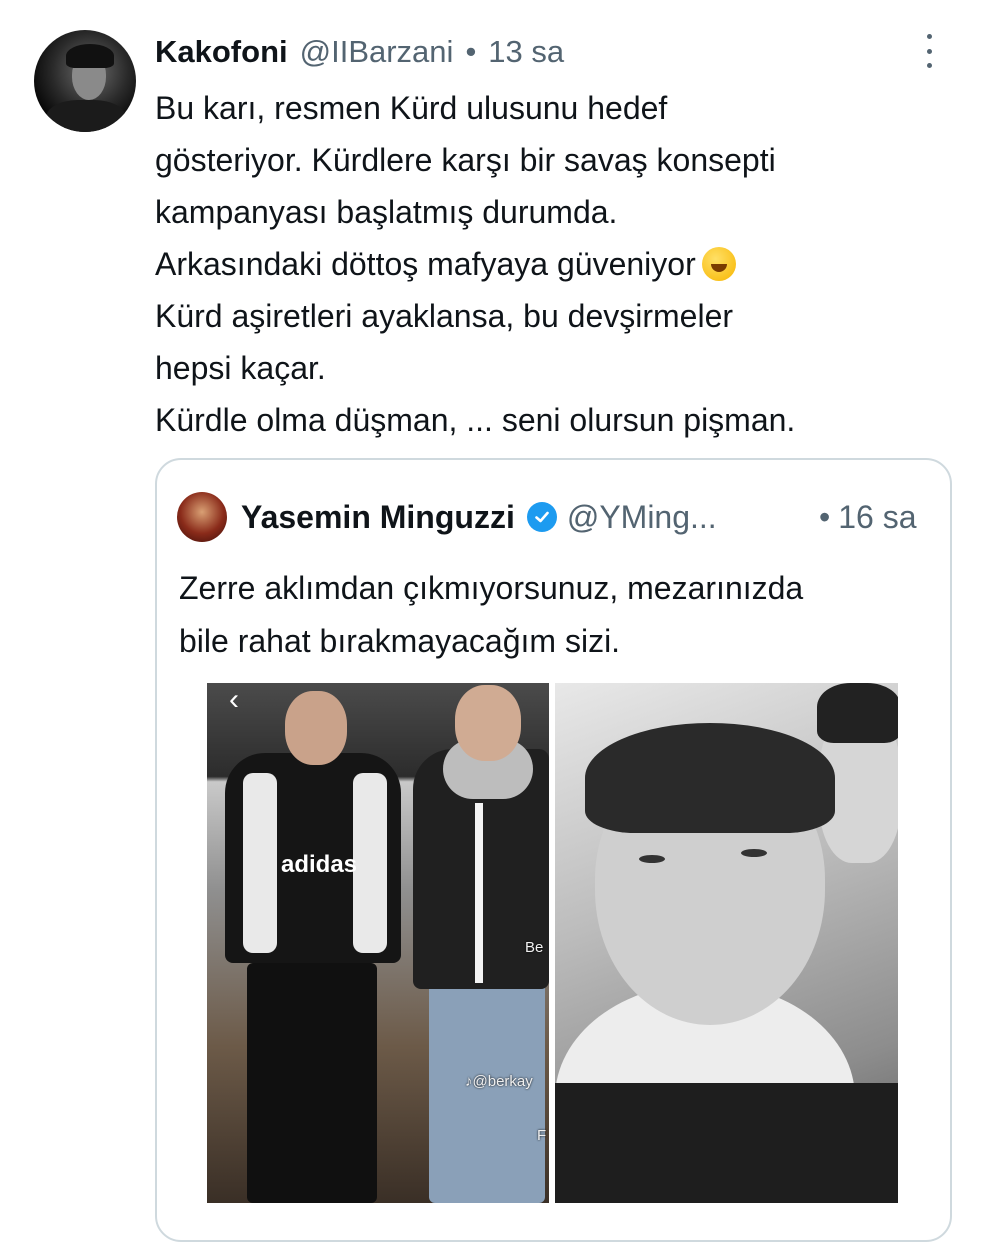 This screenshot has height=1242, width=982. What do you see at coordinates (86, 116) in the screenshot?
I see `avatar-shoulders` at bounding box center [86, 116].